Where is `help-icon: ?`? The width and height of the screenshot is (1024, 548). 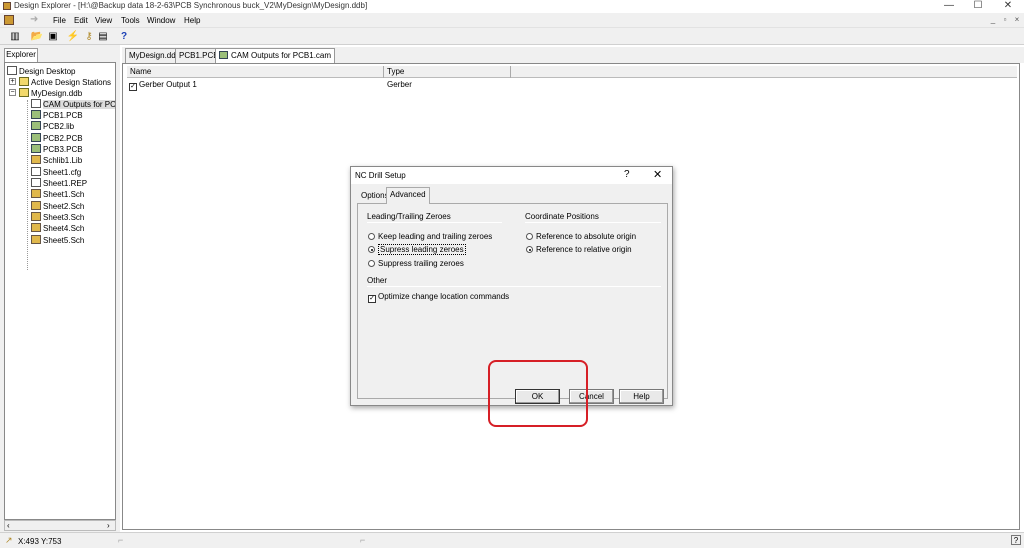
help-icon: ? is located at coordinates (124, 36).